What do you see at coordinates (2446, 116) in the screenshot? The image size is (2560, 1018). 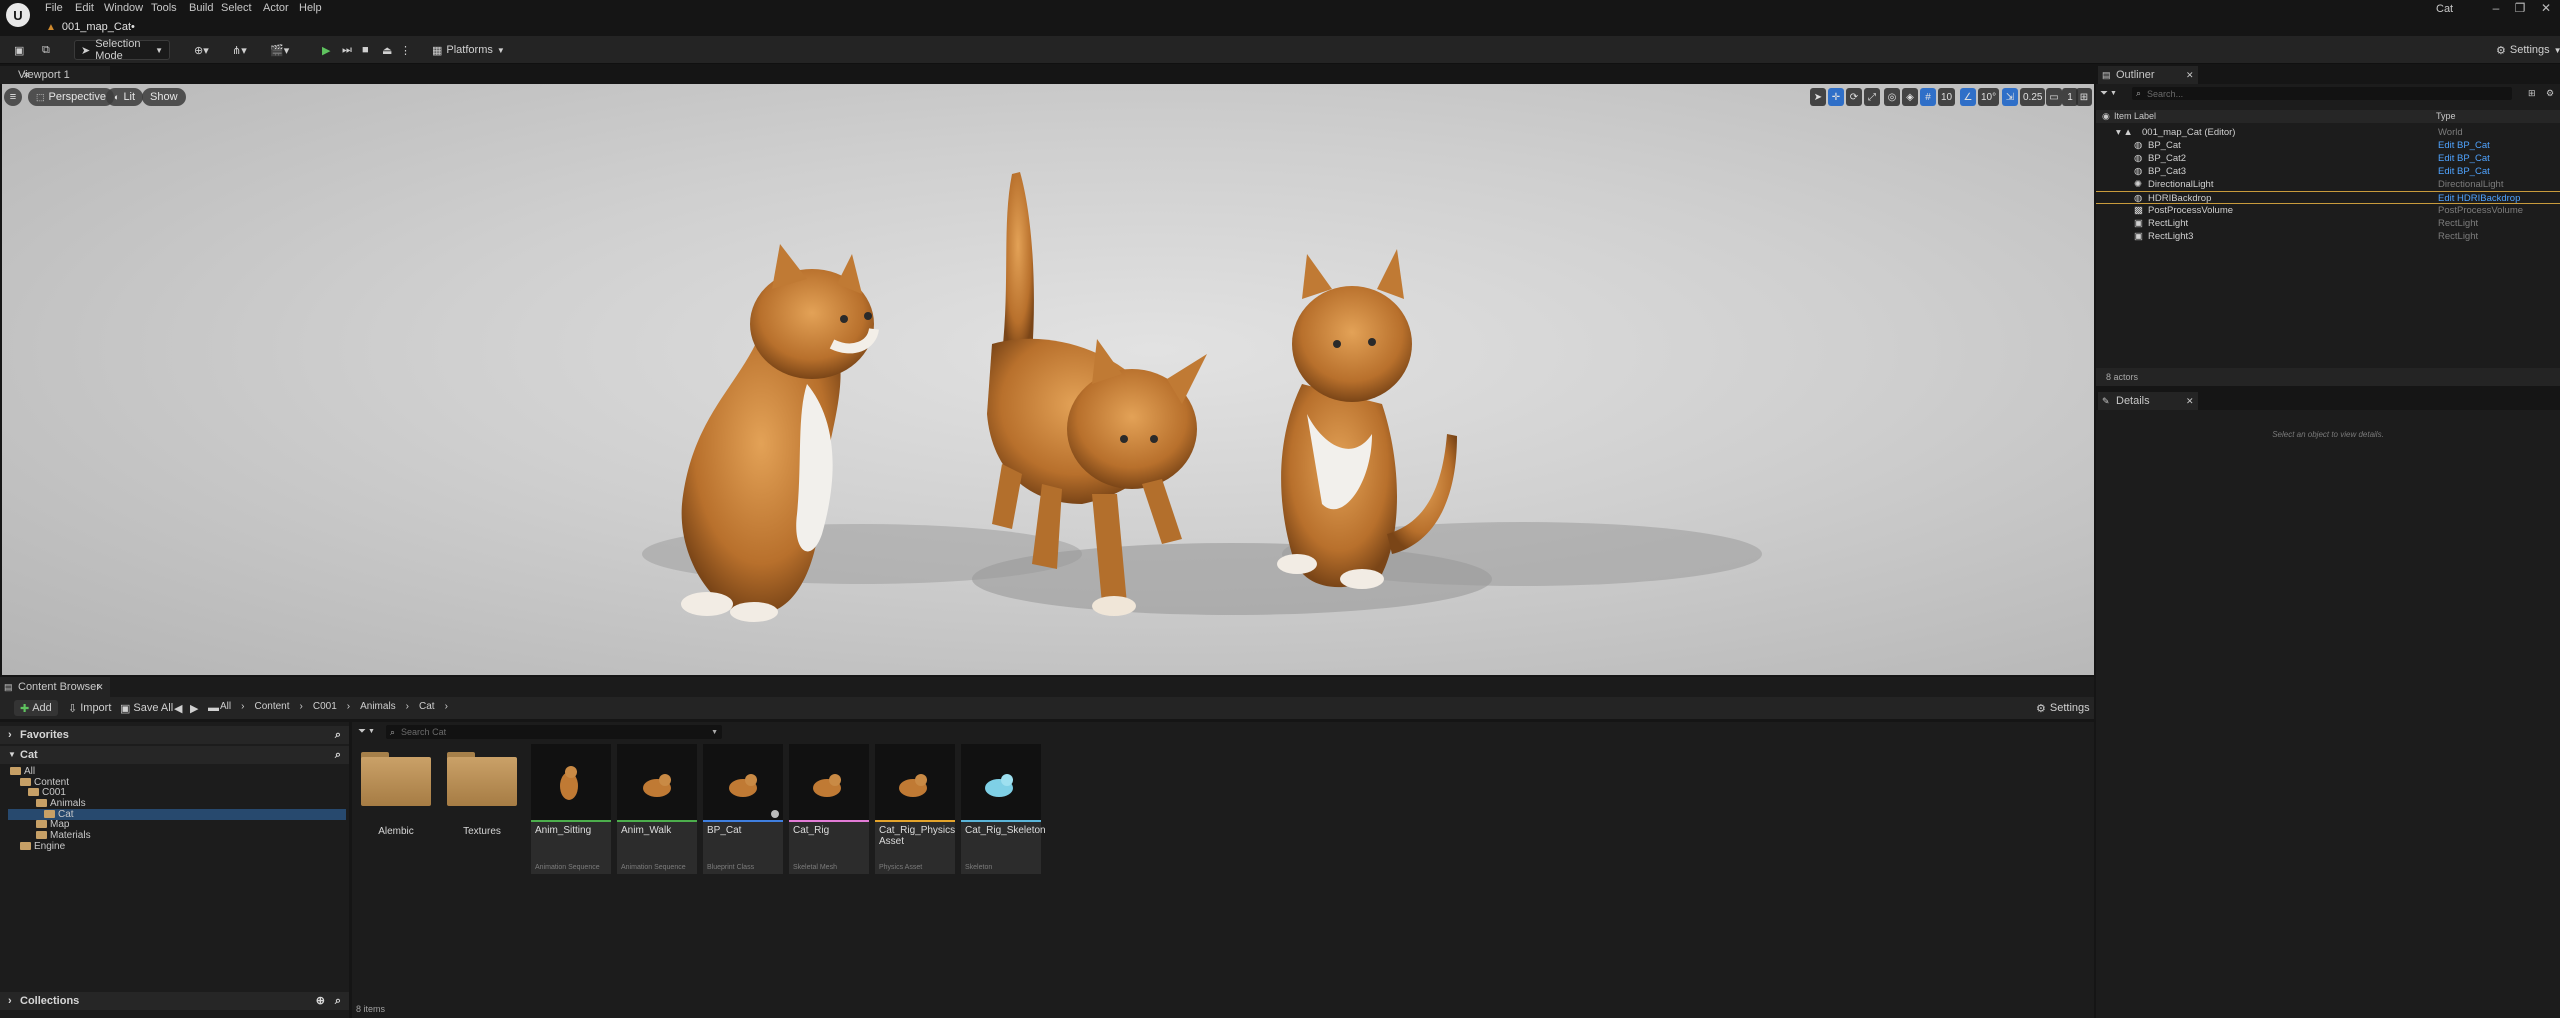 I see `col-type: Type` at bounding box center [2446, 116].